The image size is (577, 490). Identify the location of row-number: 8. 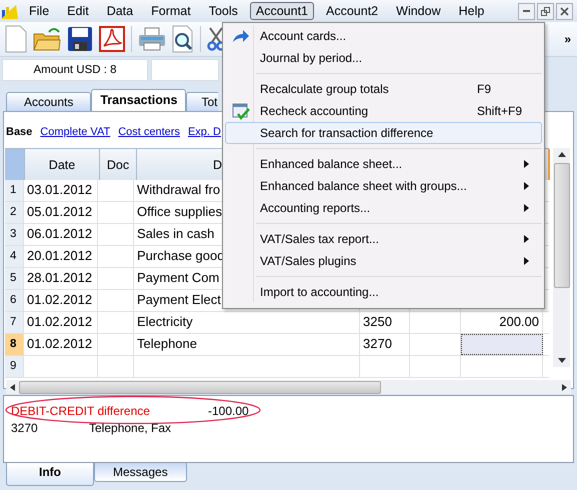
(14, 344).